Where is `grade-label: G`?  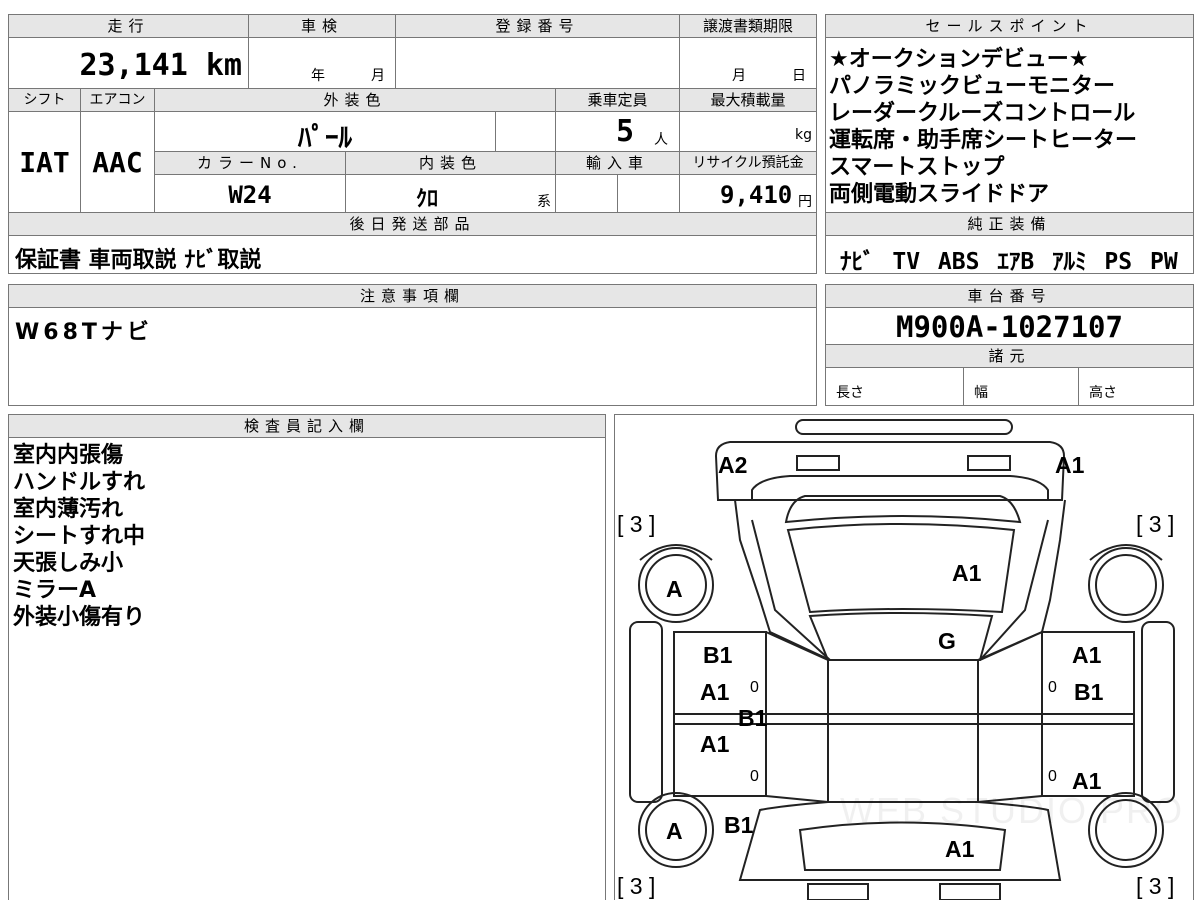 grade-label: G is located at coordinates (947, 641).